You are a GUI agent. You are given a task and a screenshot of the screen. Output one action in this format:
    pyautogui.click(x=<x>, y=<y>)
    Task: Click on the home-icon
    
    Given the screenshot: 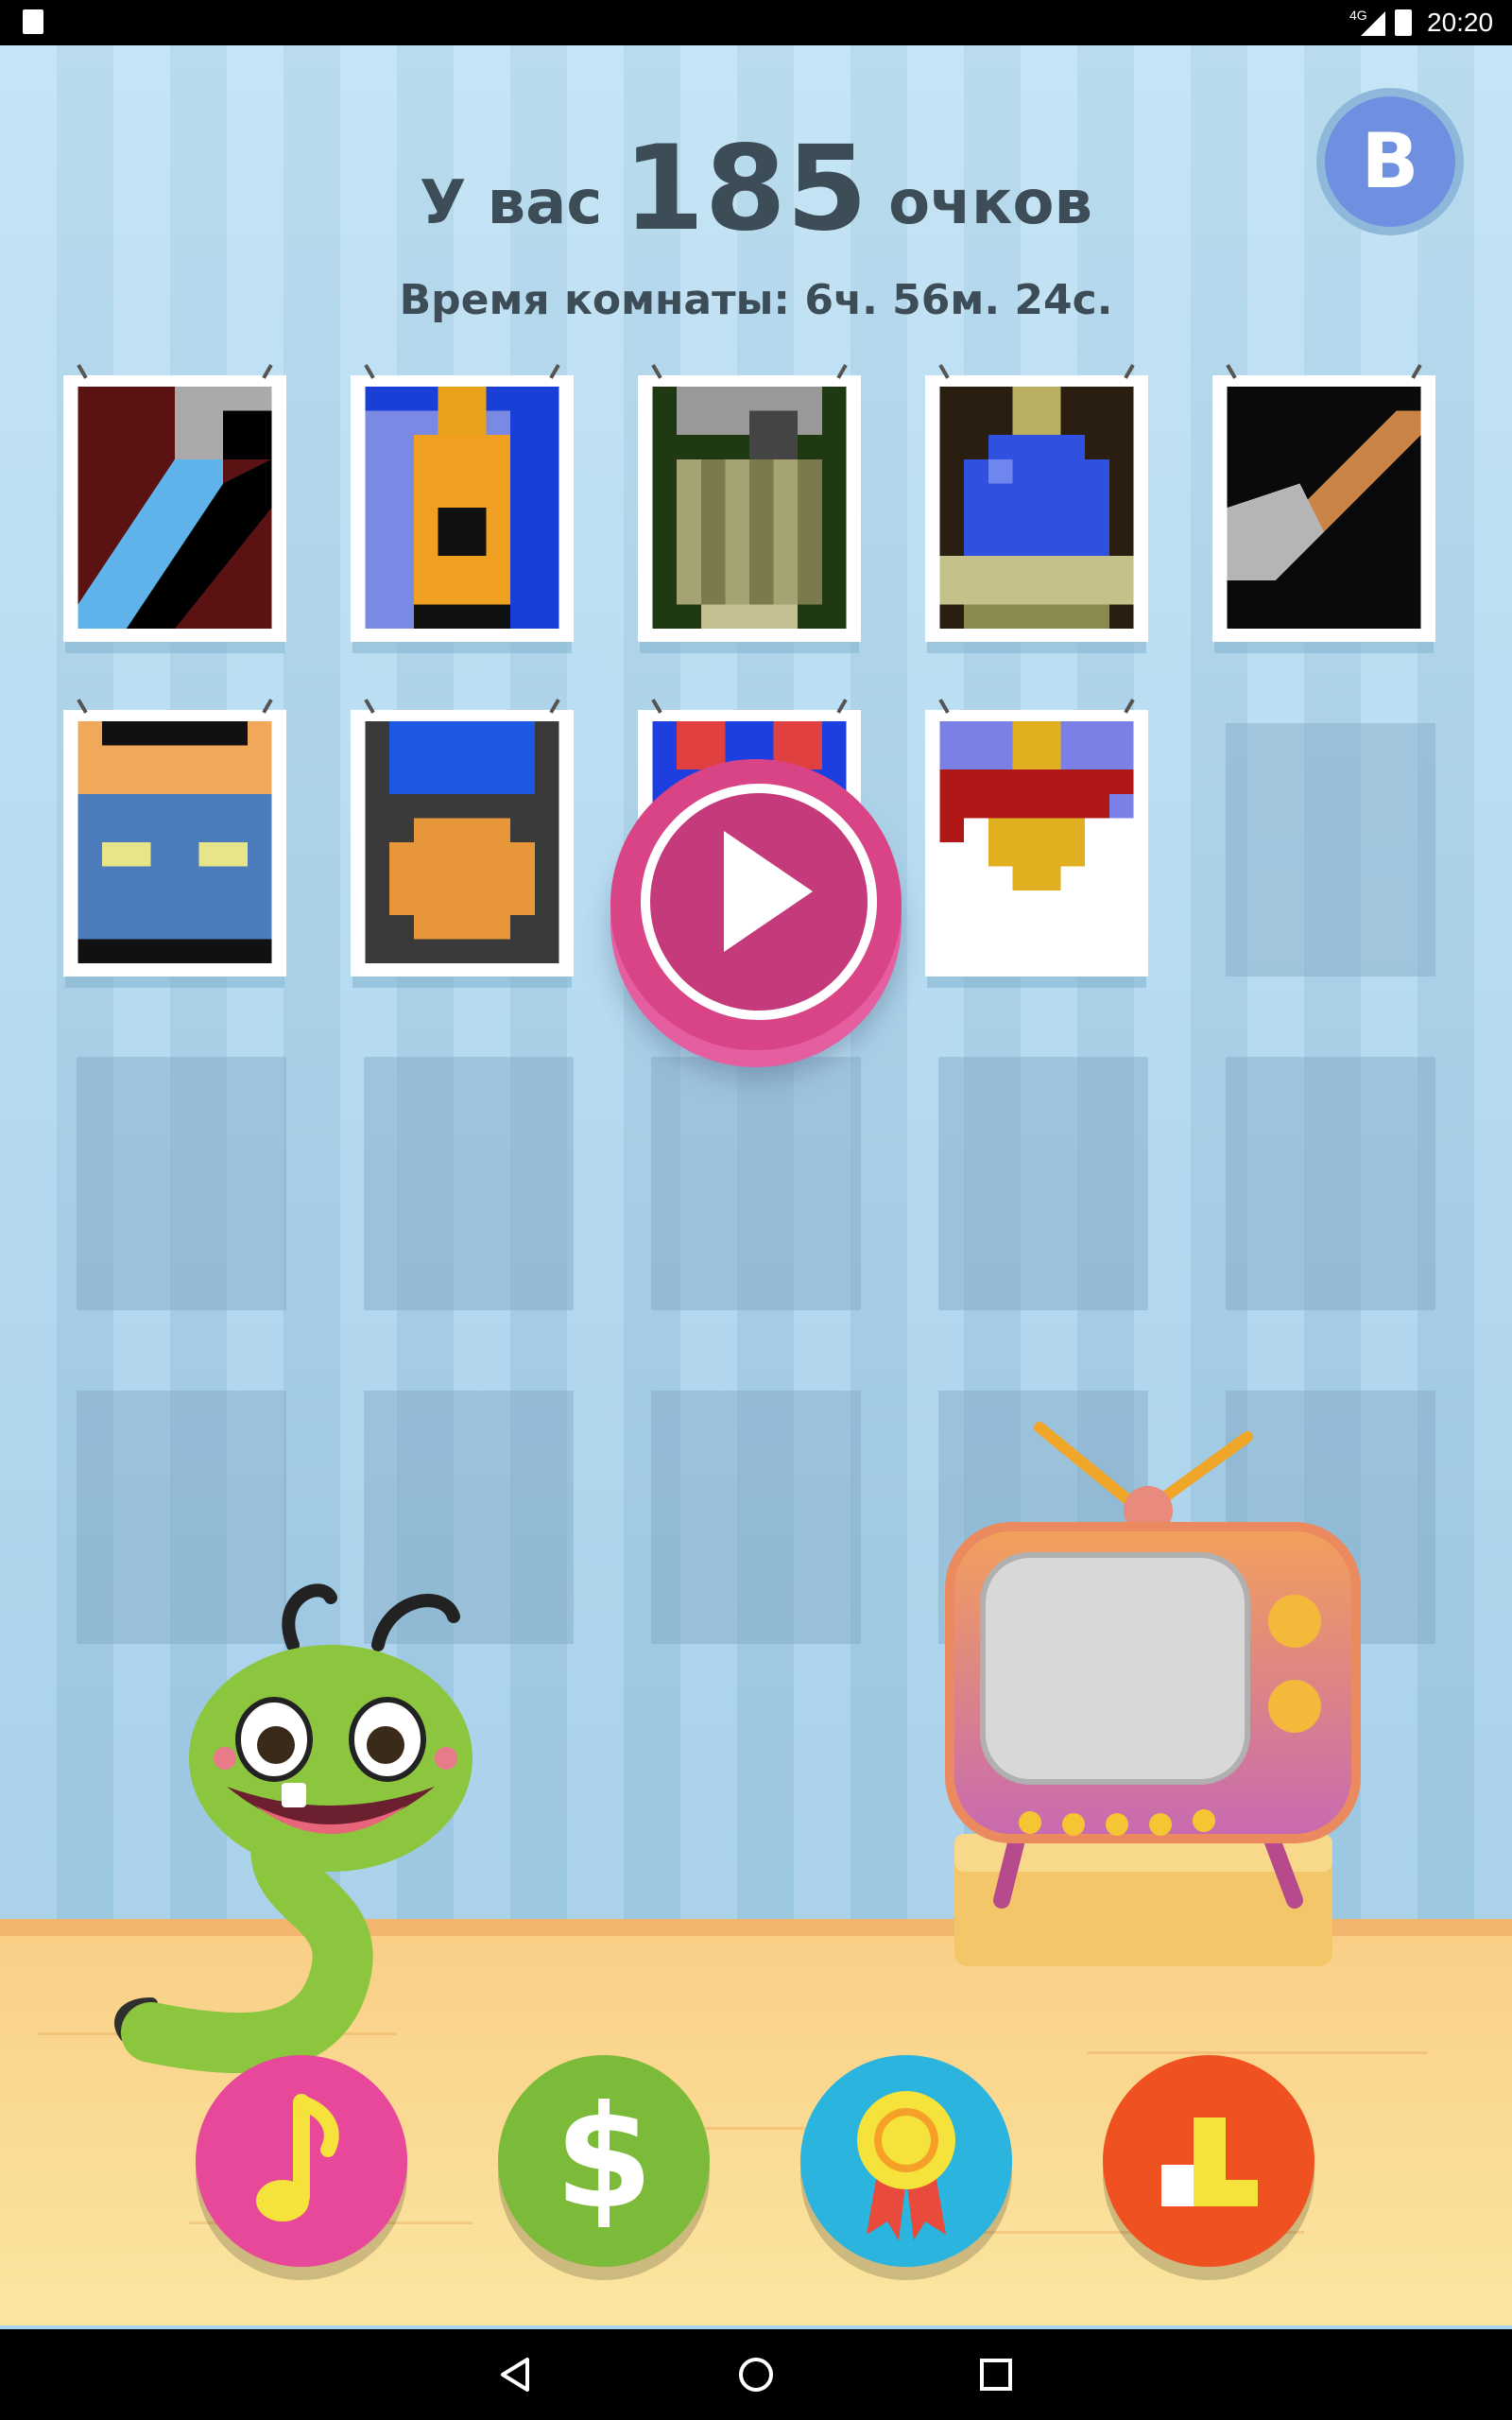 What is the action you would take?
    pyautogui.click(x=756, y=2374)
    